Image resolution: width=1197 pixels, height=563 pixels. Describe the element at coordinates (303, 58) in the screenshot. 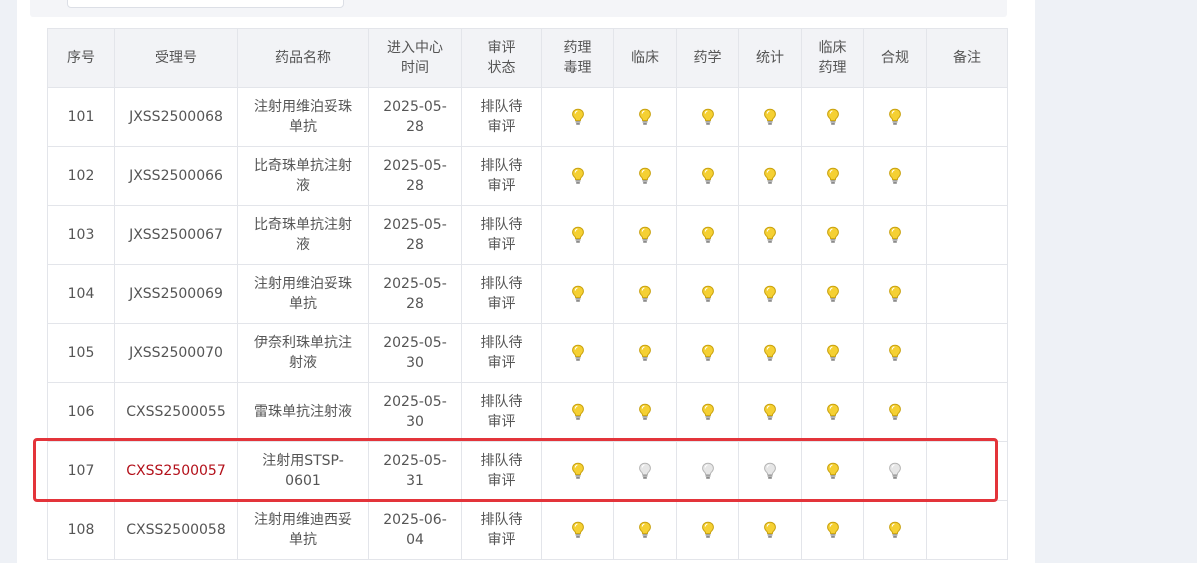

I see `column-header: 药品名称` at that location.